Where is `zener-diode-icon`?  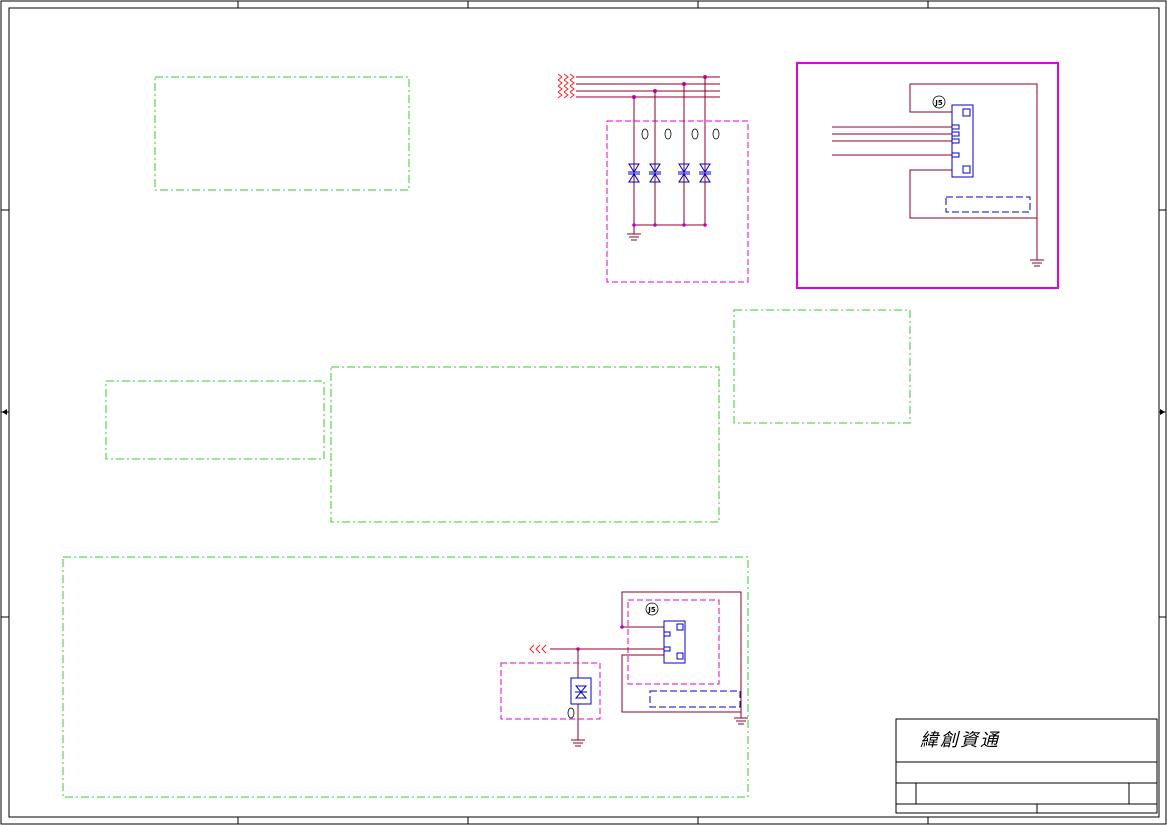 zener-diode-icon is located at coordinates (669, 173).